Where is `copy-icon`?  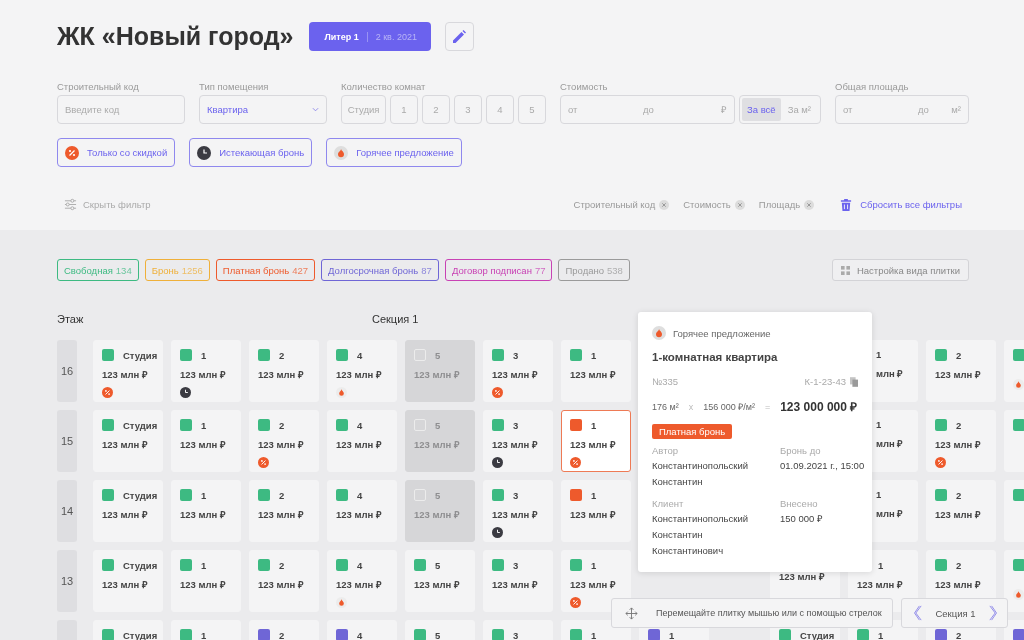
copy-icon is located at coordinates (854, 381).